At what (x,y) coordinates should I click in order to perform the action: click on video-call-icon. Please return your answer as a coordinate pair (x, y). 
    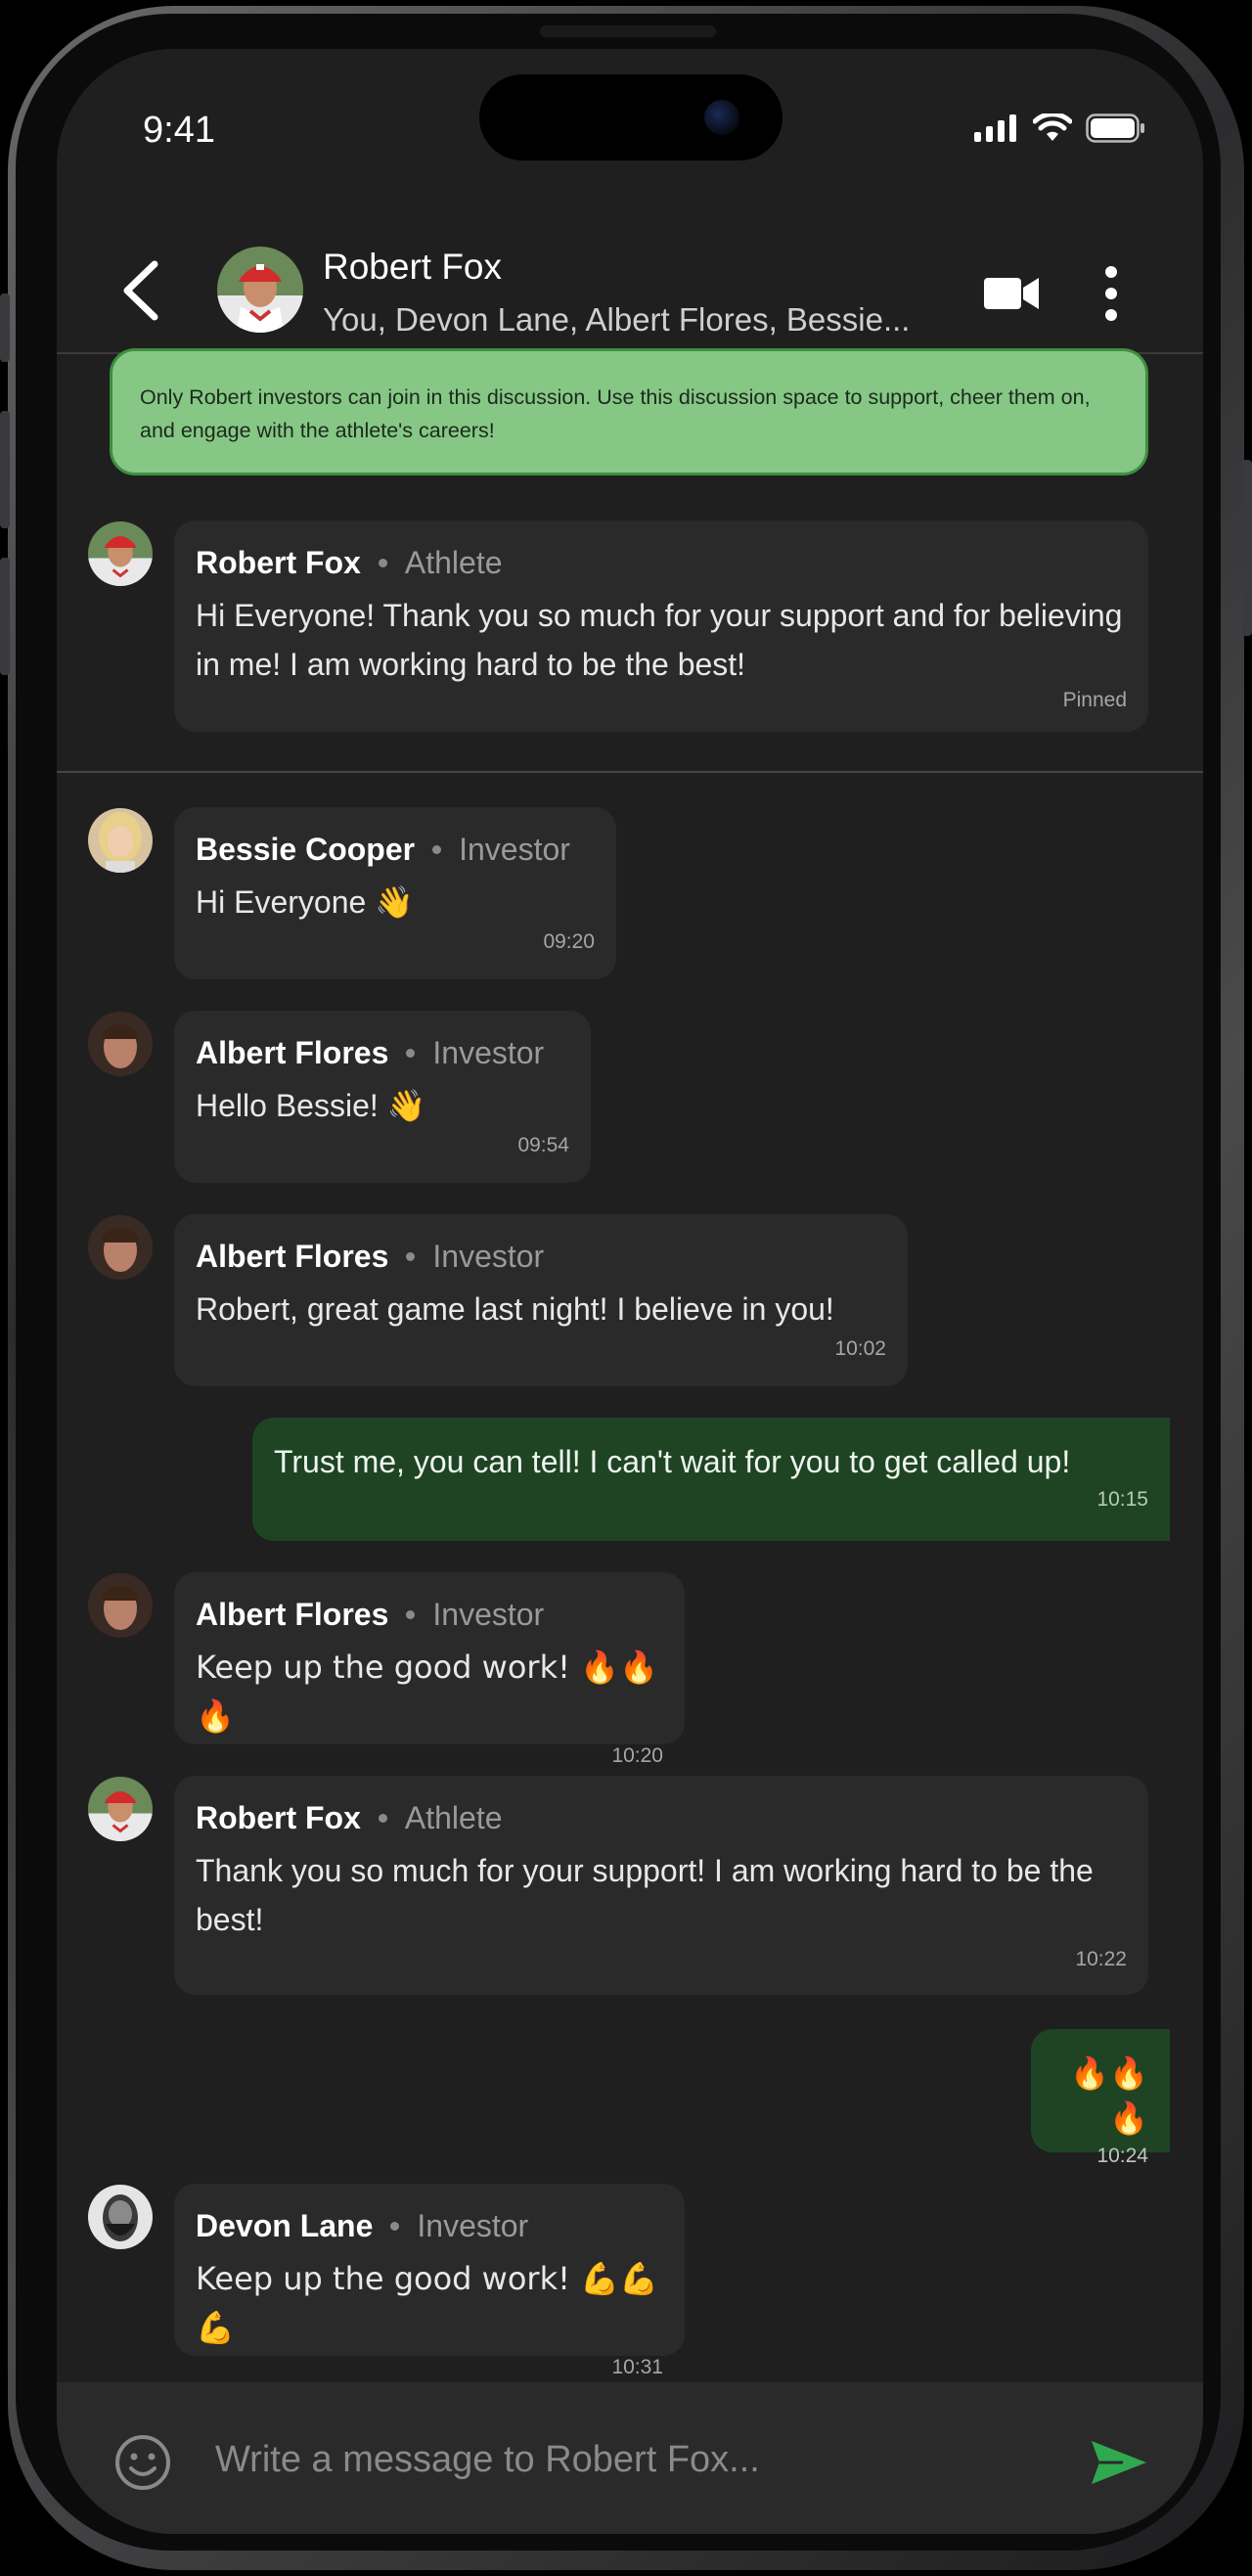
    Looking at the image, I should click on (1011, 293).